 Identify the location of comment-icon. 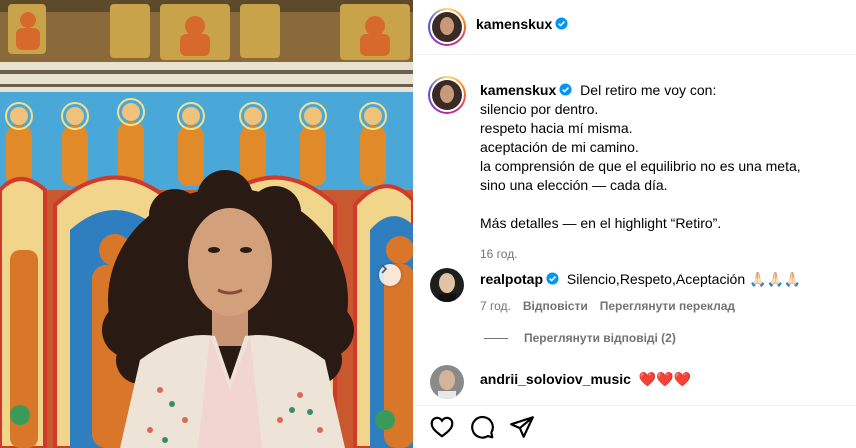
(482, 427).